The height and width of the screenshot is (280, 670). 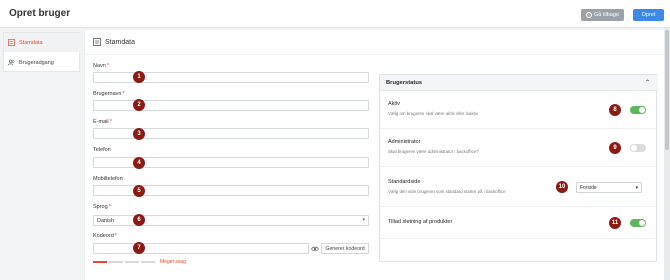 What do you see at coordinates (201, 248) in the screenshot?
I see `kodeord-input` at bounding box center [201, 248].